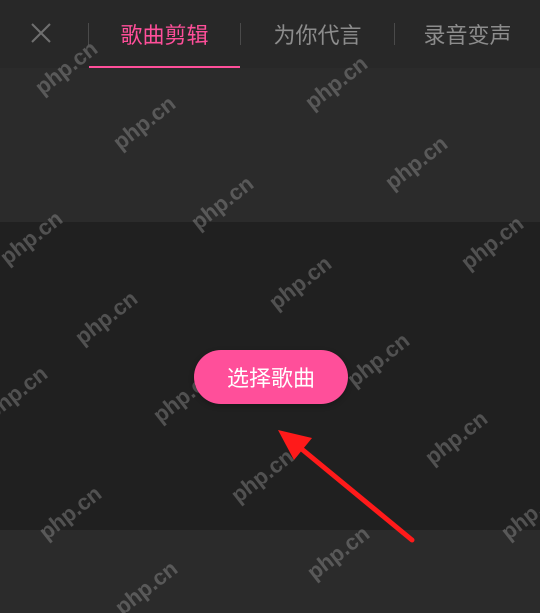  What do you see at coordinates (317, 34) in the screenshot?
I see `tab-endorse: 为你代言` at bounding box center [317, 34].